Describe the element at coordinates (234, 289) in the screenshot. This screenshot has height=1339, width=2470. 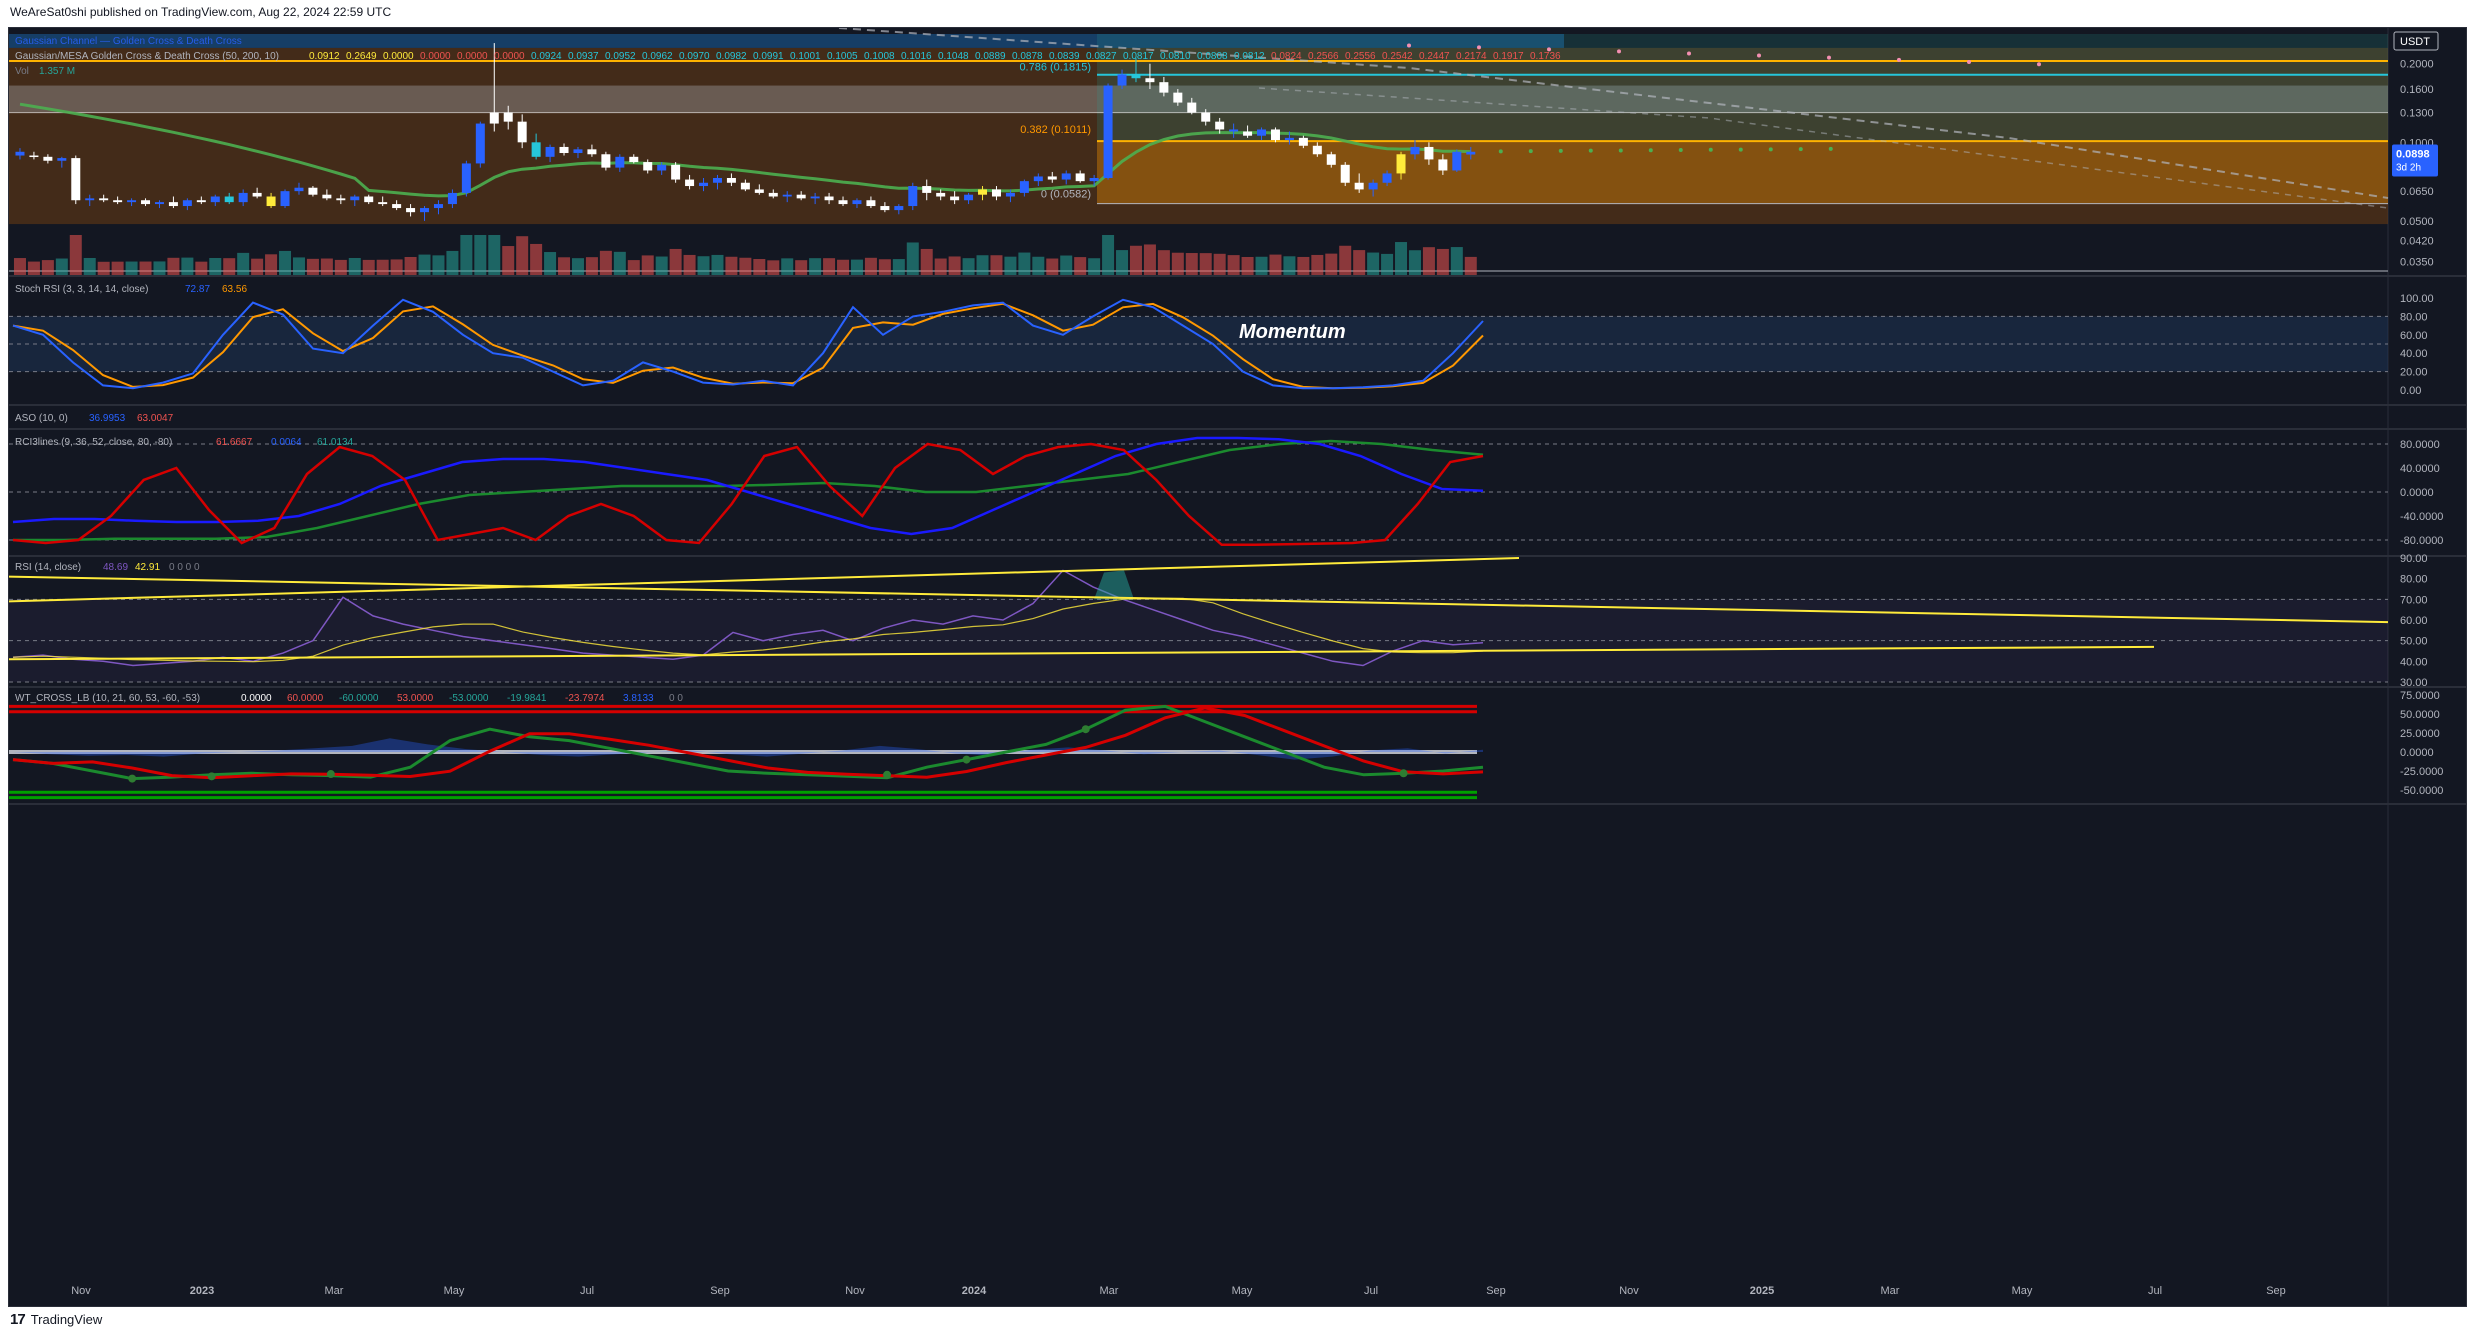
I see `stoch-d-value: 63.56` at that location.